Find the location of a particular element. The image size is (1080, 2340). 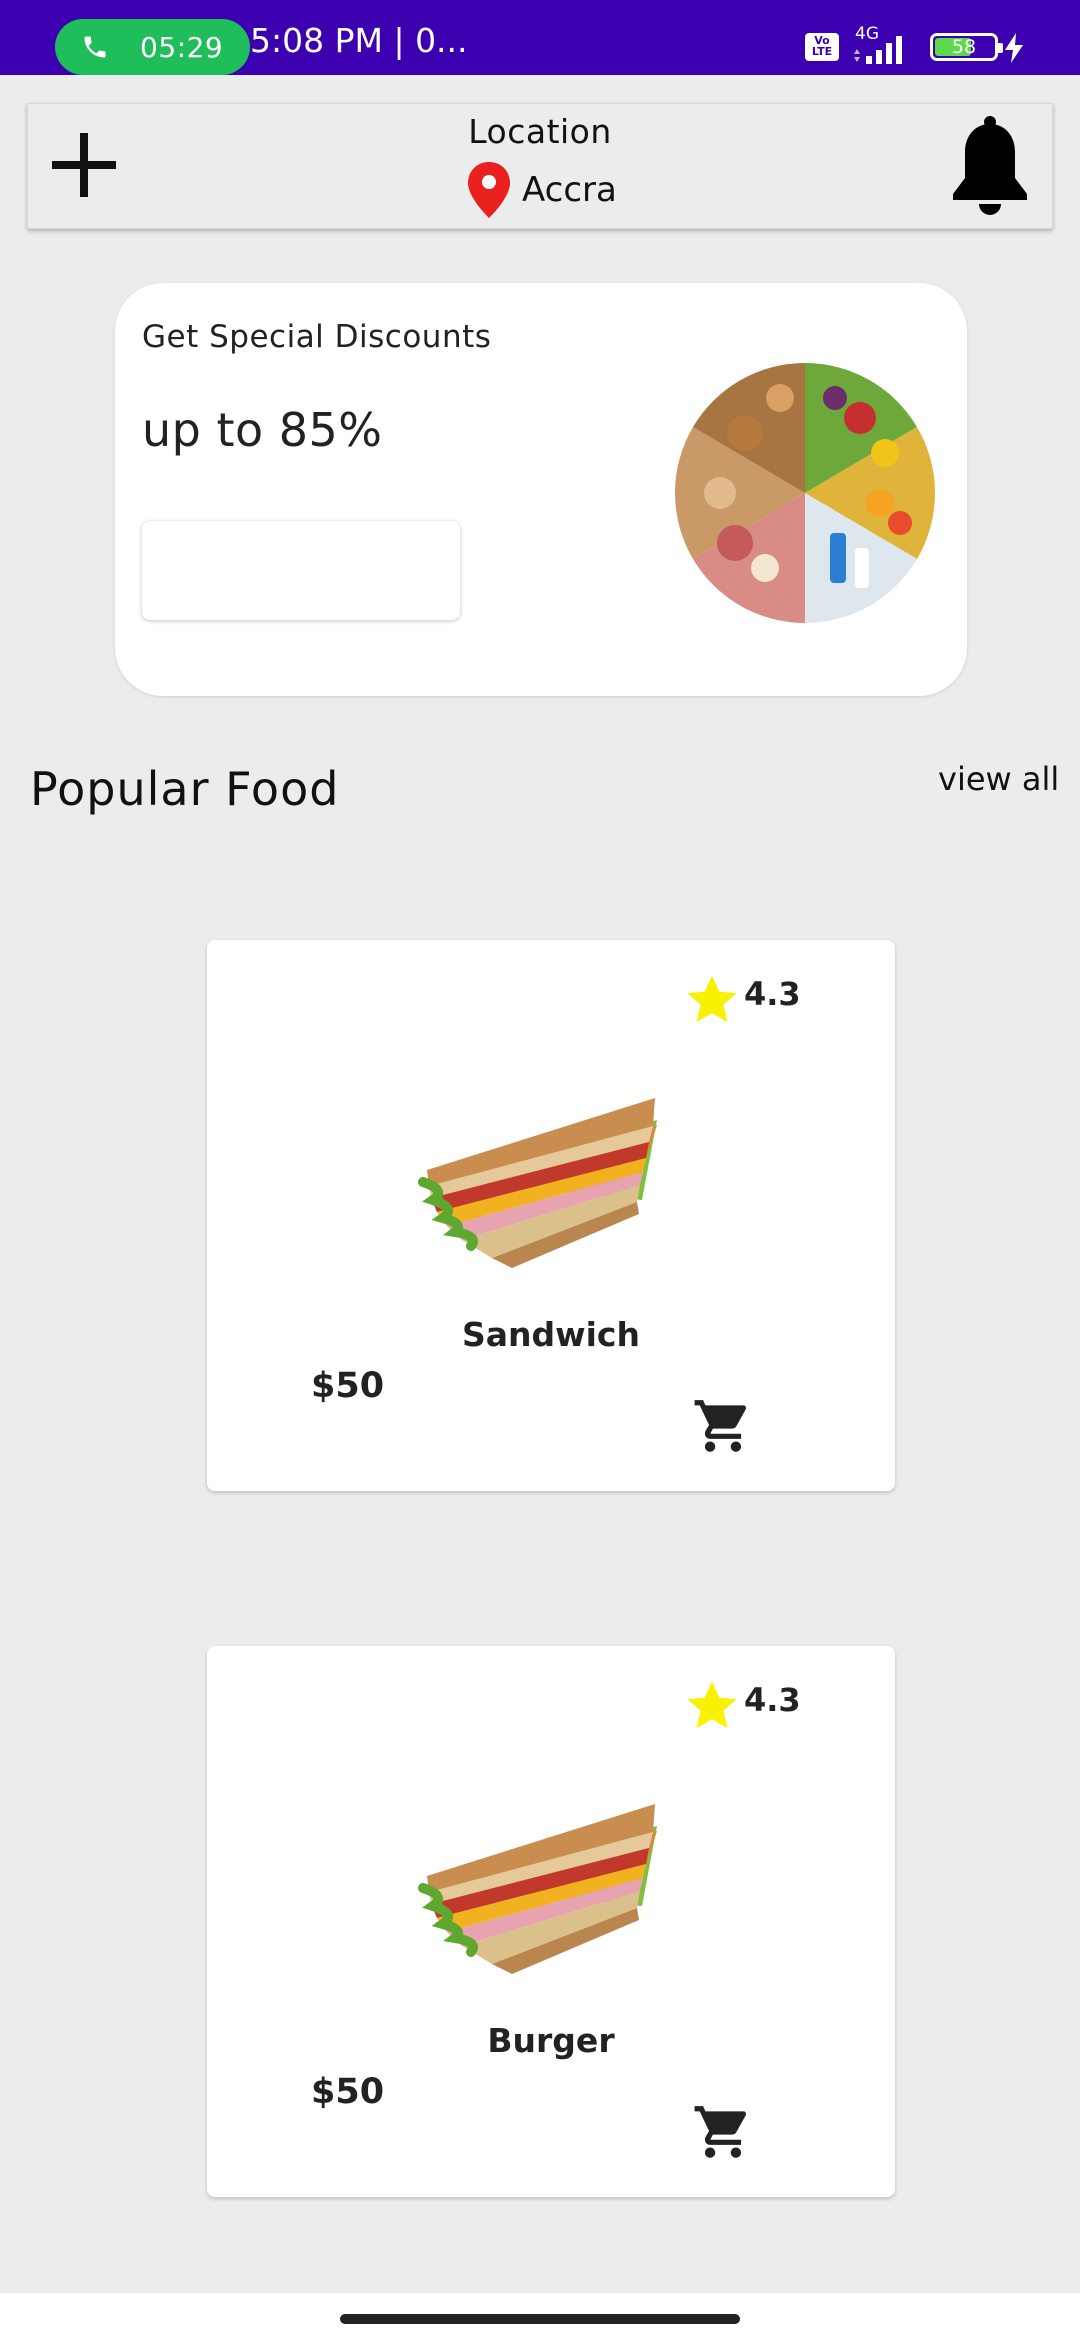

food-name: Burger is located at coordinates (551, 2040).